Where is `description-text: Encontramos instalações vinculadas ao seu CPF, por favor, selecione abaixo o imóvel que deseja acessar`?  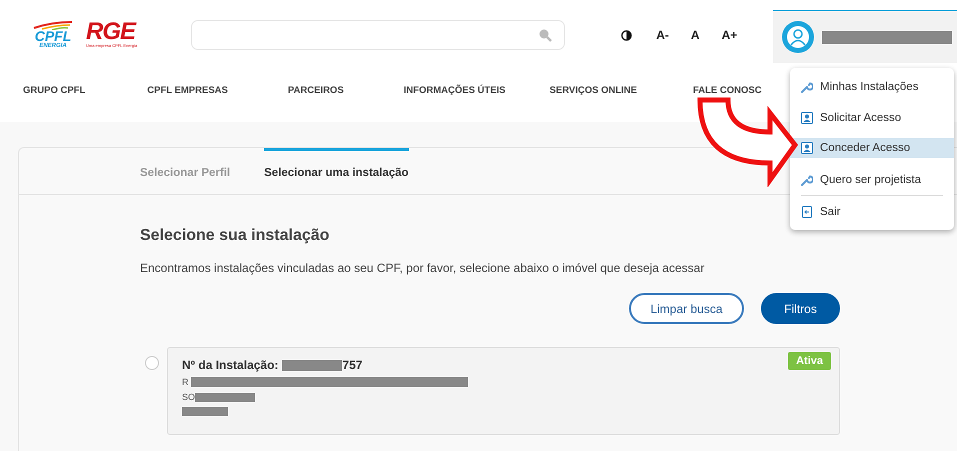
description-text: Encontramos instalações vinculadas ao seu CPF, por favor, selecione abaixo o imóvel que deseja acessar is located at coordinates (423, 268).